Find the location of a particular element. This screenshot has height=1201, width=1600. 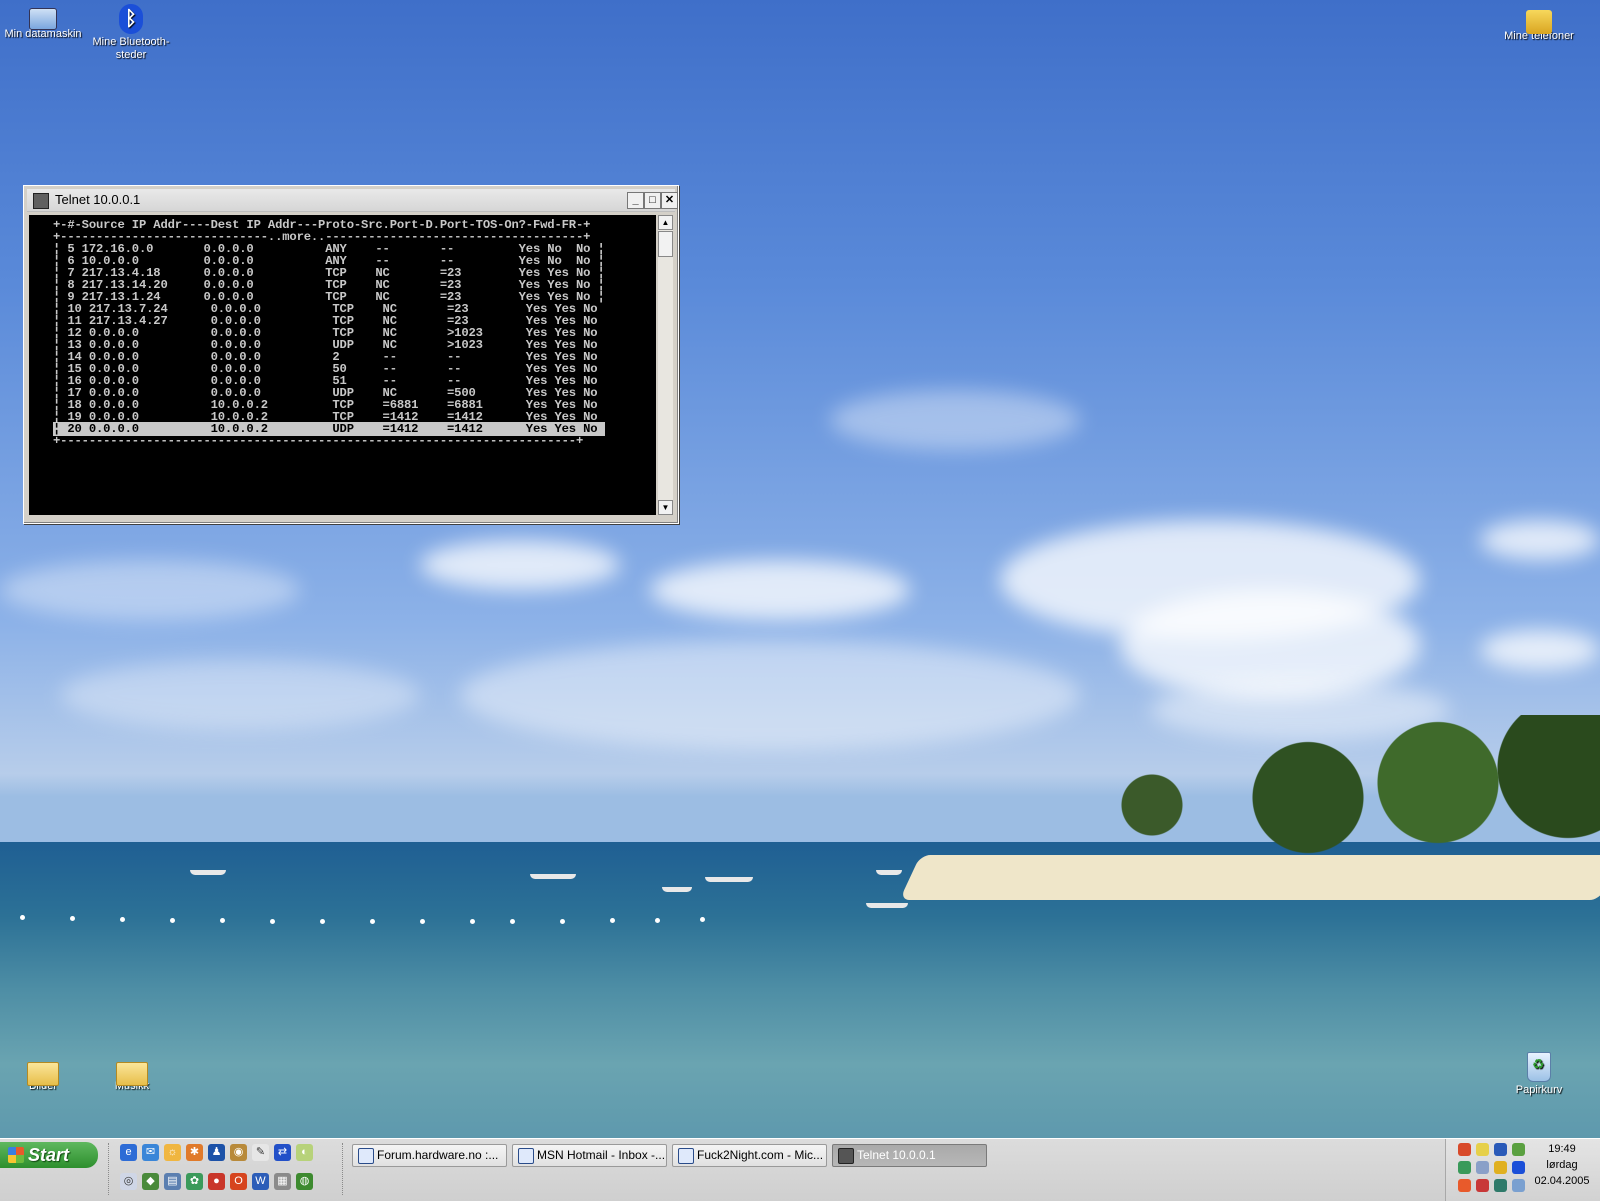

desktop-icon-recycle-bin: Papirkurv is located at coordinates (1539, 1074).